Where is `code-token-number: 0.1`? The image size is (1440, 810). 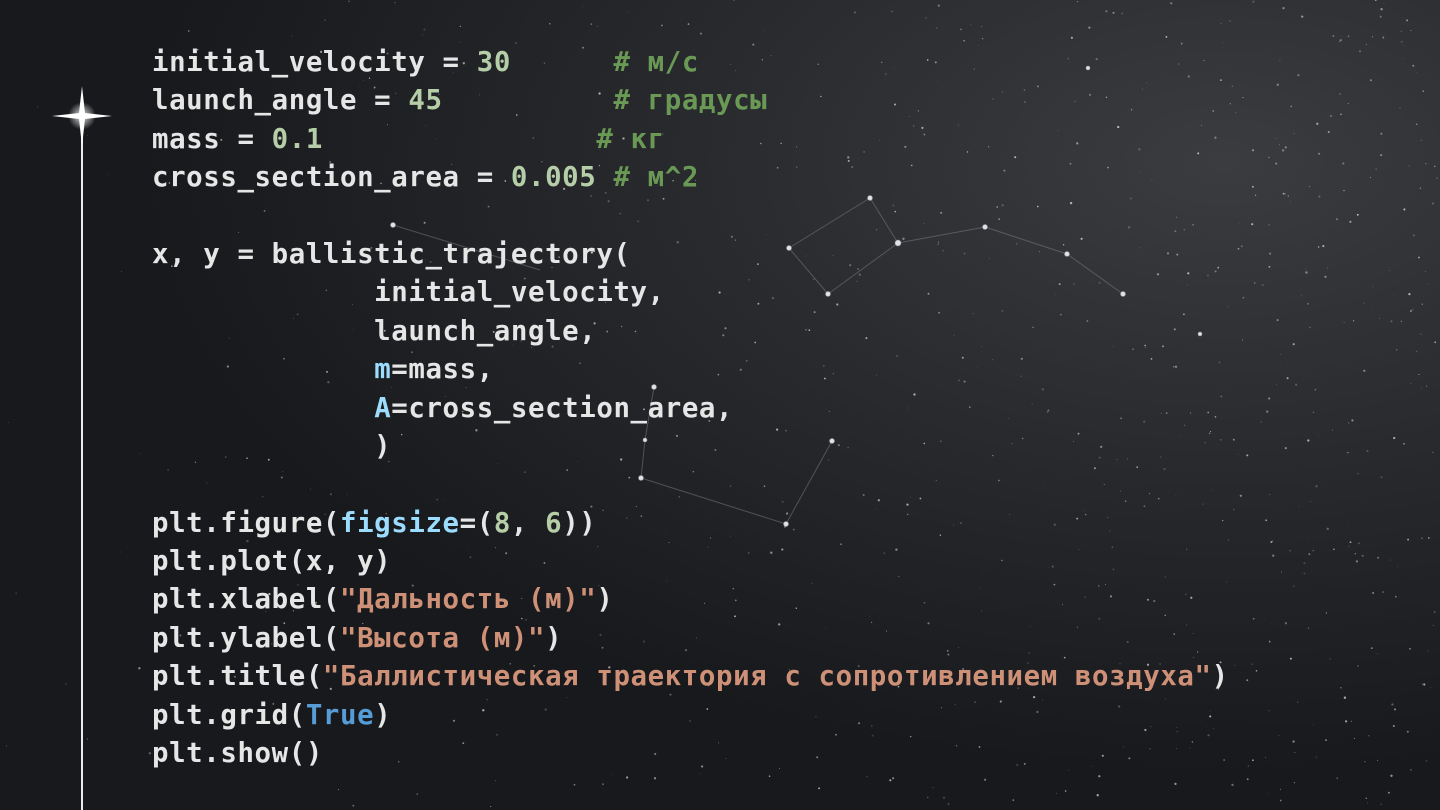
code-token-number: 0.1 is located at coordinates (297, 139).